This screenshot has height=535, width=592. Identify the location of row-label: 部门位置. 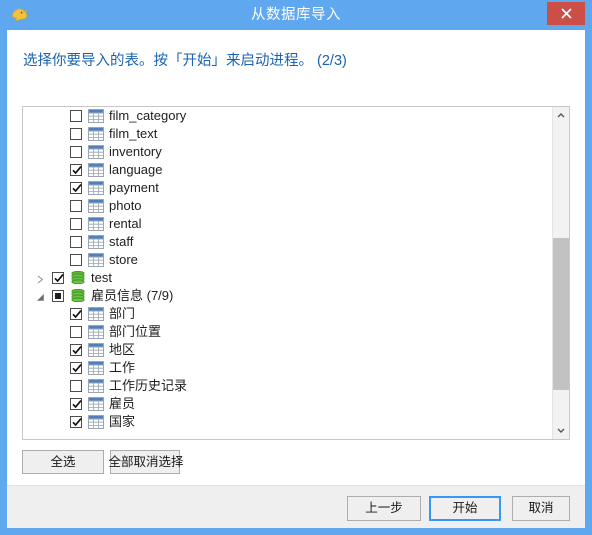
(135, 331).